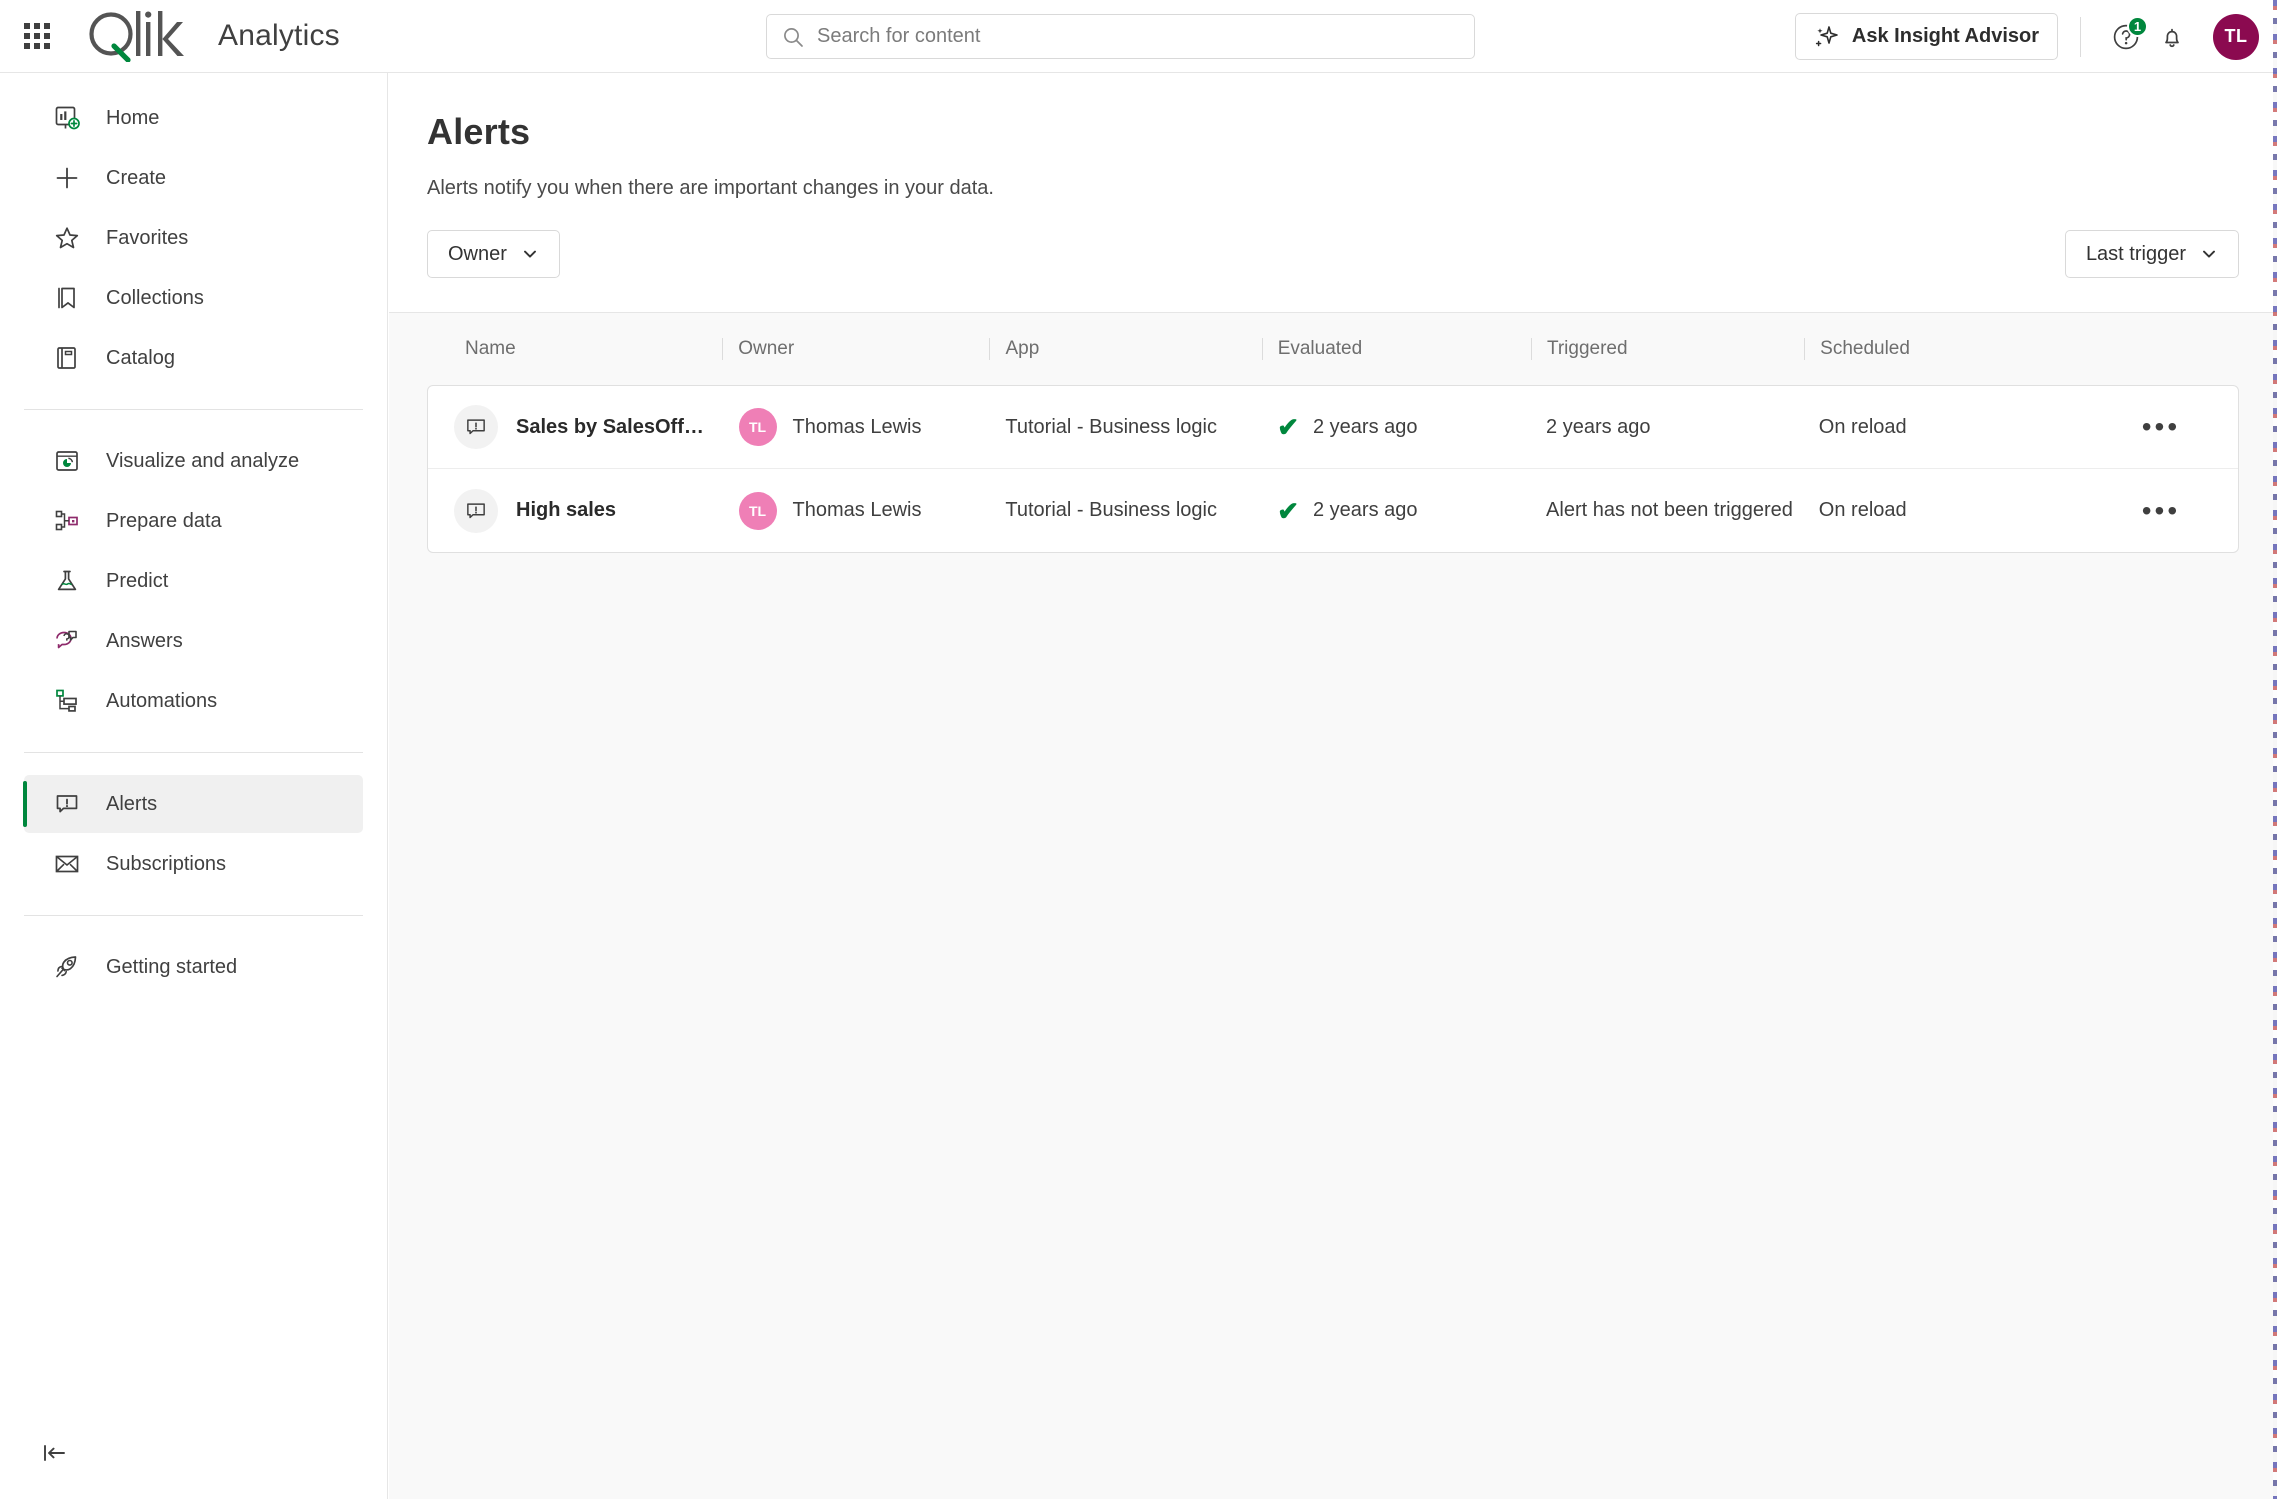  What do you see at coordinates (1826, 35) in the screenshot?
I see `sparkle-icon` at bounding box center [1826, 35].